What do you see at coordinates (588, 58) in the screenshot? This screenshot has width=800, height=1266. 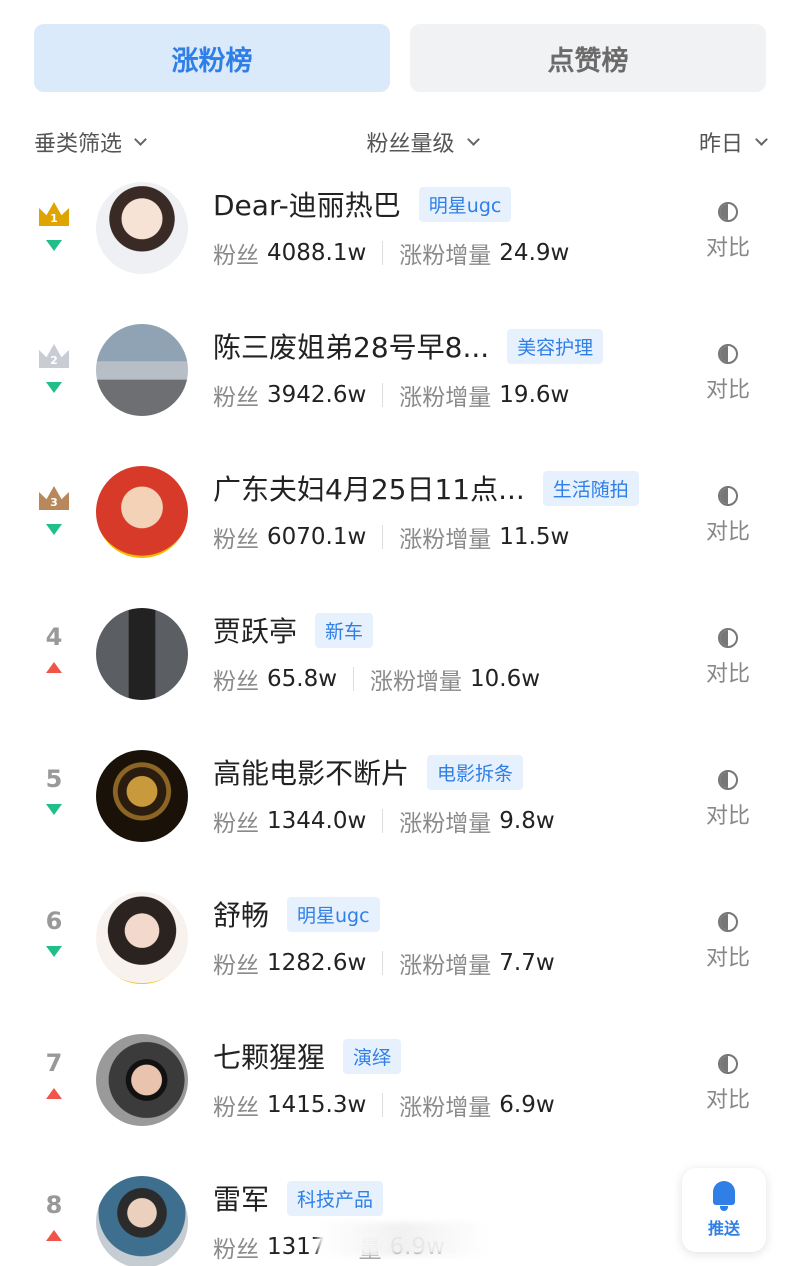 I see `tab-likes: 点赞榜` at bounding box center [588, 58].